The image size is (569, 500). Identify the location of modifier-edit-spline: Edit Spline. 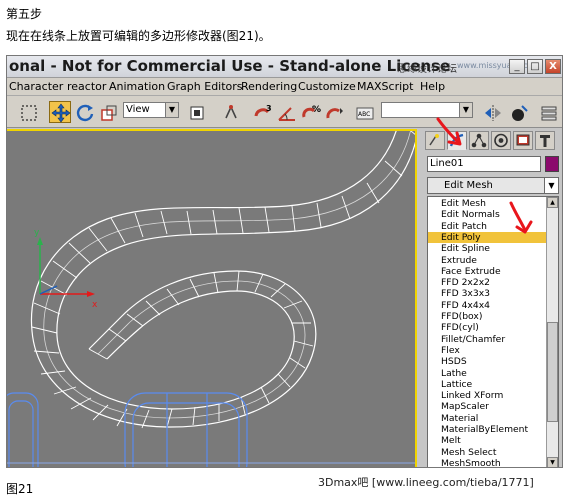
(487, 248).